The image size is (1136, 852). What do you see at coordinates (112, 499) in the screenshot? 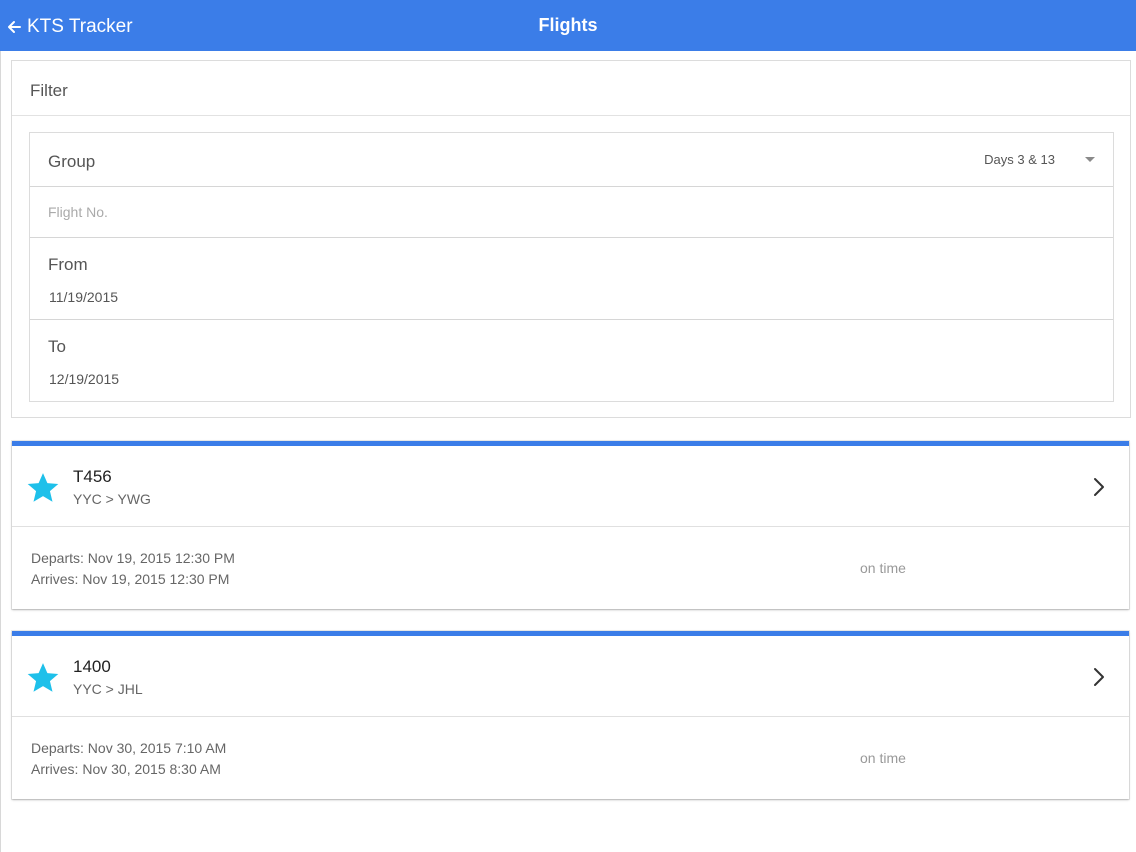
I see `flight-route: YYC > YWG` at bounding box center [112, 499].